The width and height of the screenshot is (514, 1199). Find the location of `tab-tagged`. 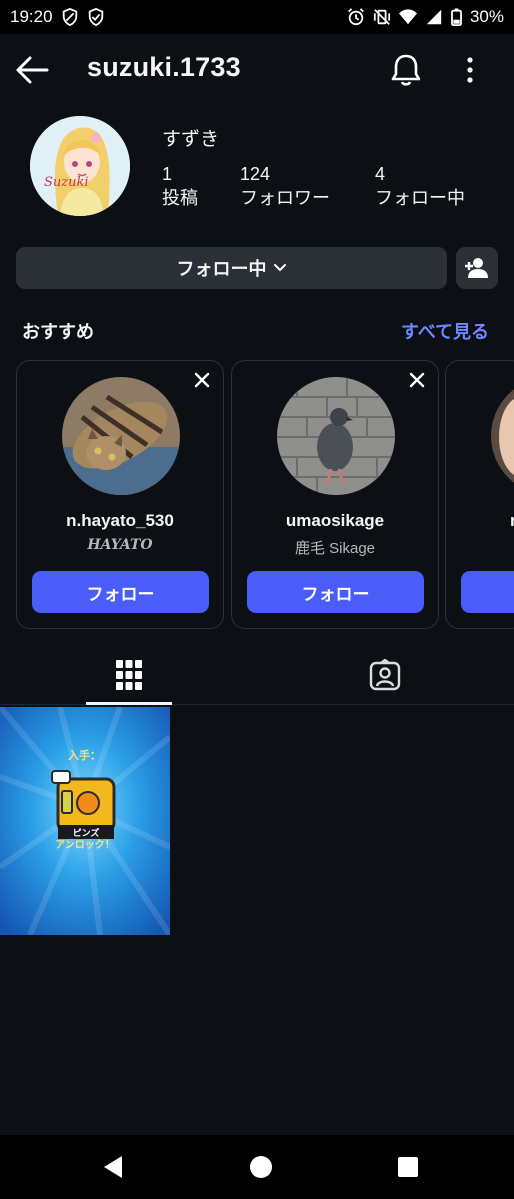

tab-tagged is located at coordinates (385, 675).